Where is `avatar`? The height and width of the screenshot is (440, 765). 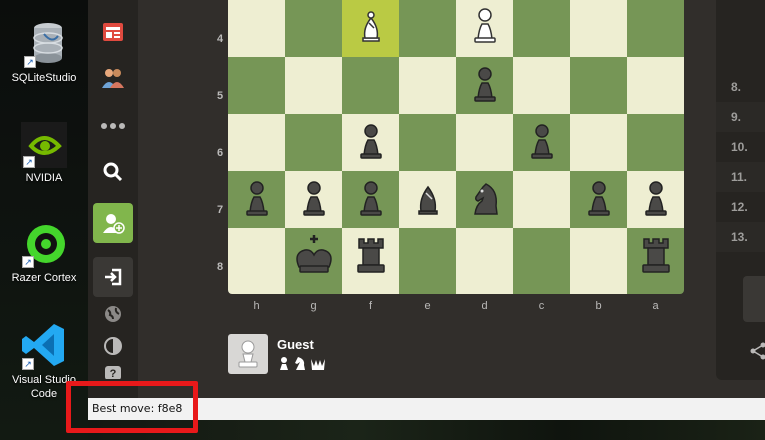 avatar is located at coordinates (248, 354).